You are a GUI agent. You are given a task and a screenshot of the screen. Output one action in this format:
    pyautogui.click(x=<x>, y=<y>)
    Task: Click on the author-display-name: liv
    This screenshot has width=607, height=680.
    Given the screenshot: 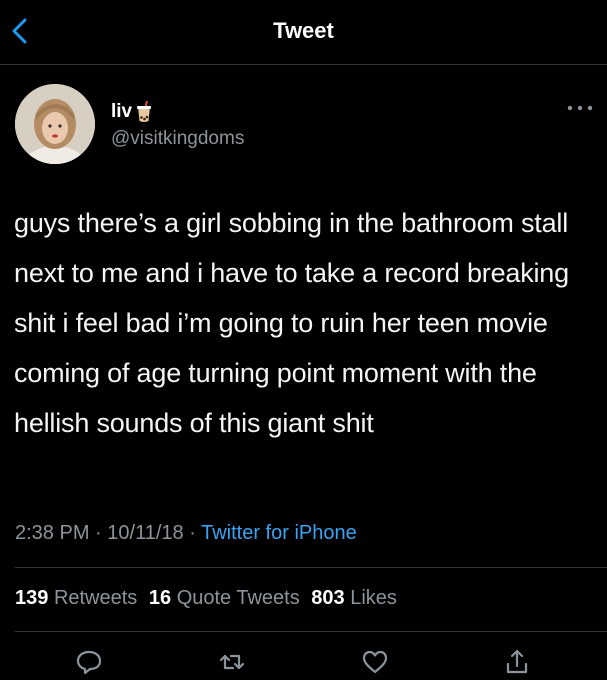 What is the action you would take?
    pyautogui.click(x=122, y=111)
    